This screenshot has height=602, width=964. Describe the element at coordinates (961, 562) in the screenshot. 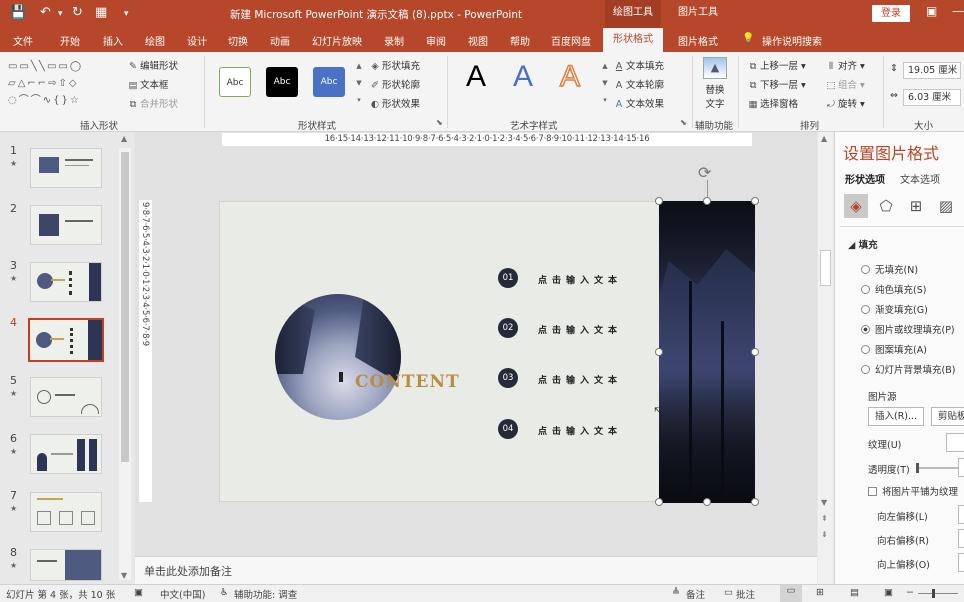

I see `offset-up-input` at that location.